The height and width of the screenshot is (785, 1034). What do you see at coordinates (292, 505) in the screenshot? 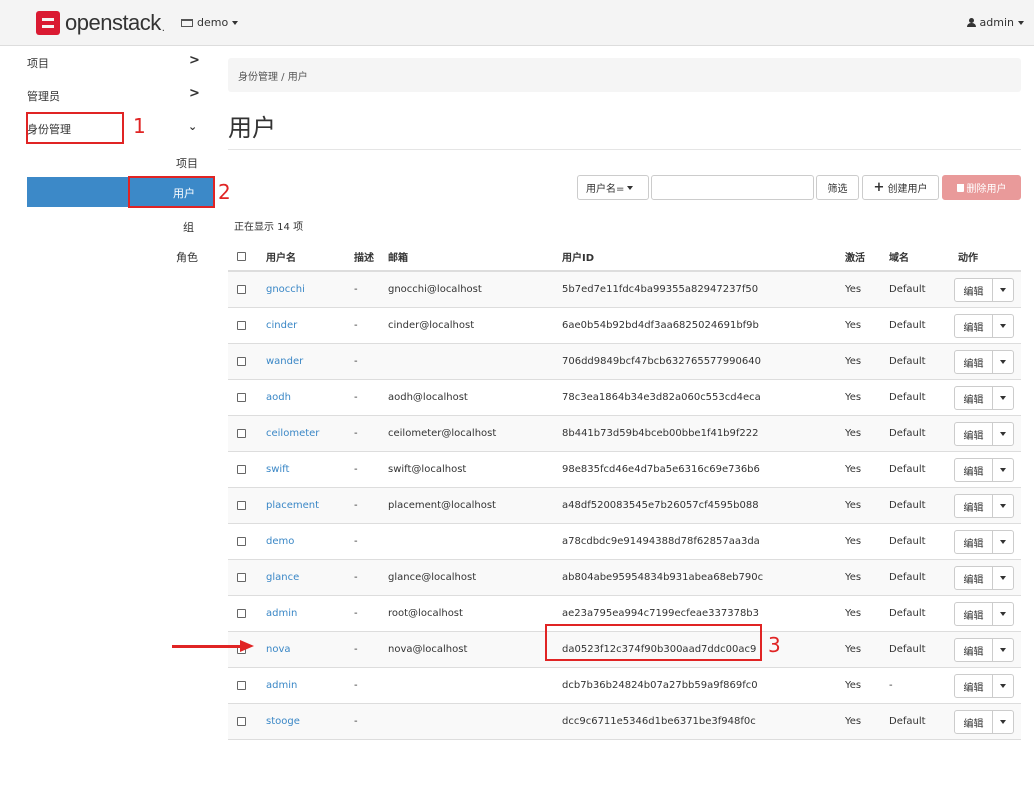
I see `cell-username: placement` at bounding box center [292, 505].